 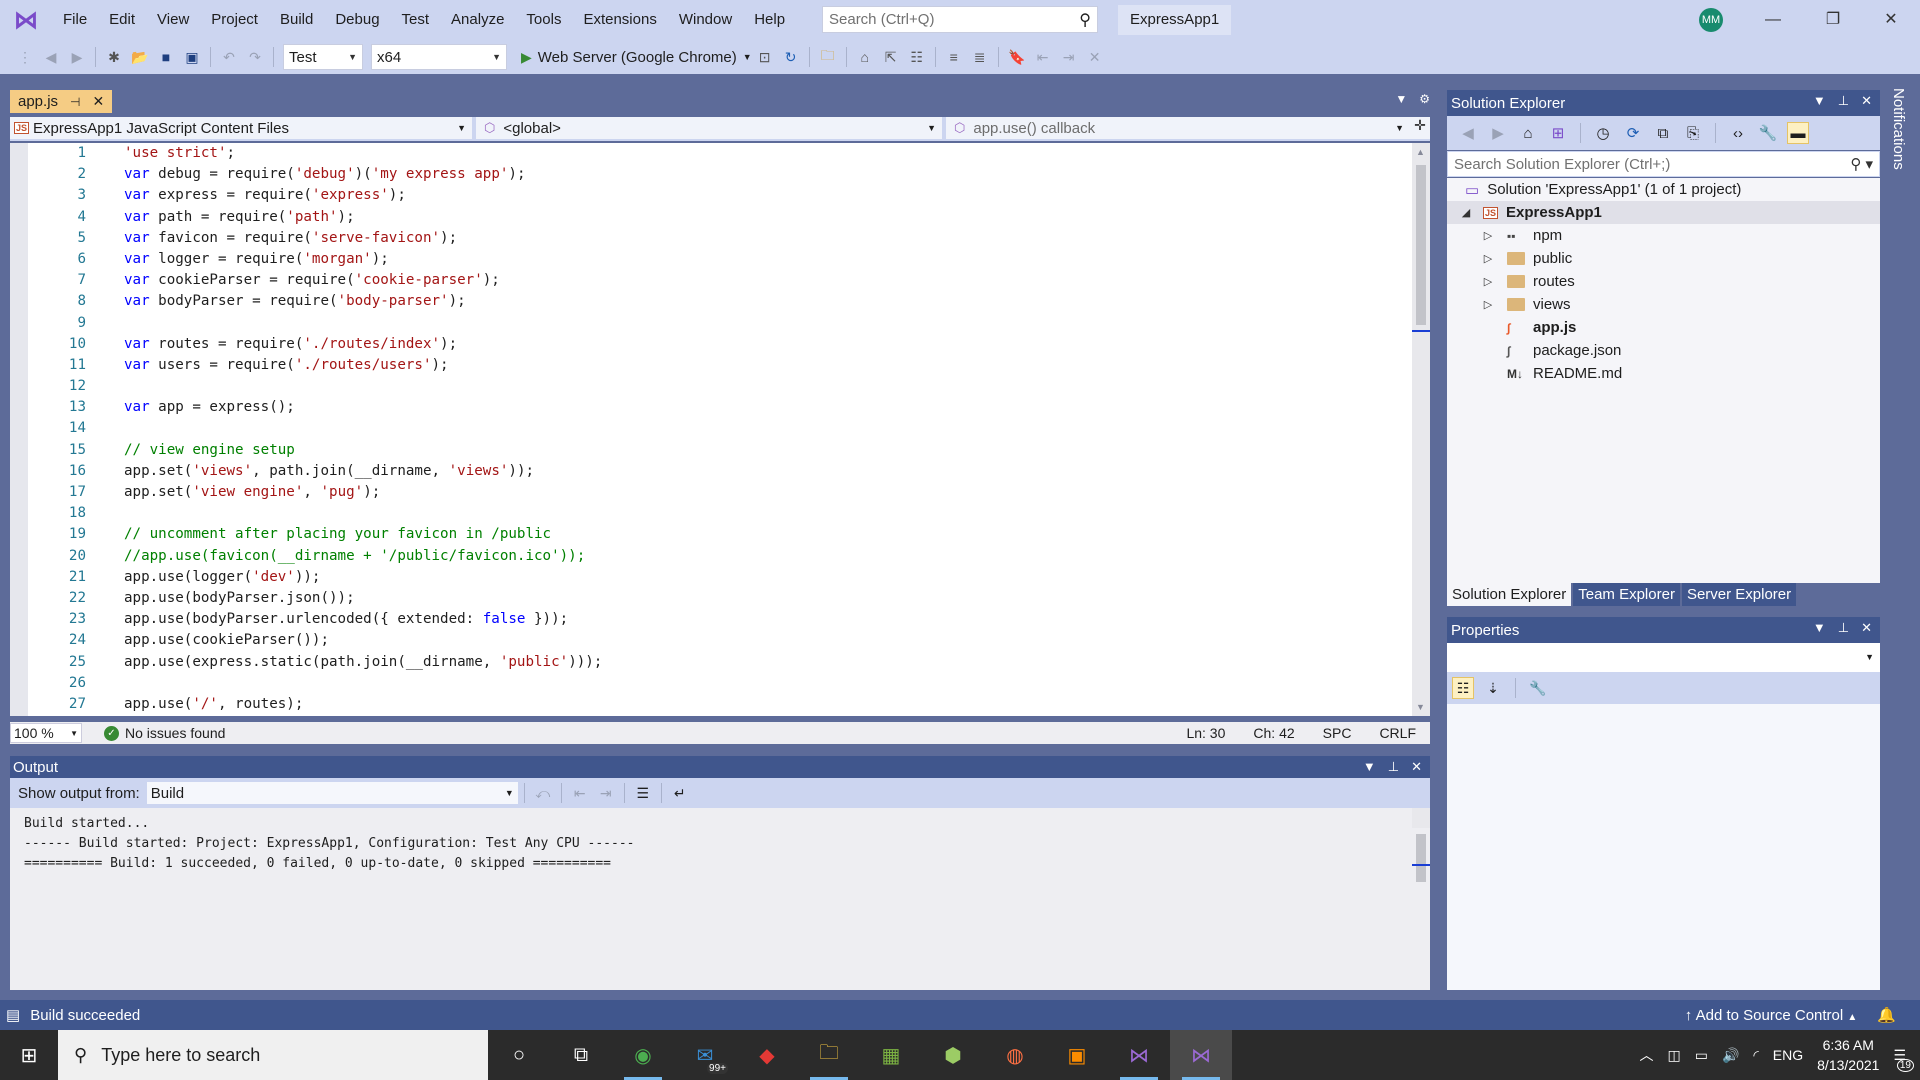 I want to click on comment-lines-icon: ≡, so click(x=954, y=57).